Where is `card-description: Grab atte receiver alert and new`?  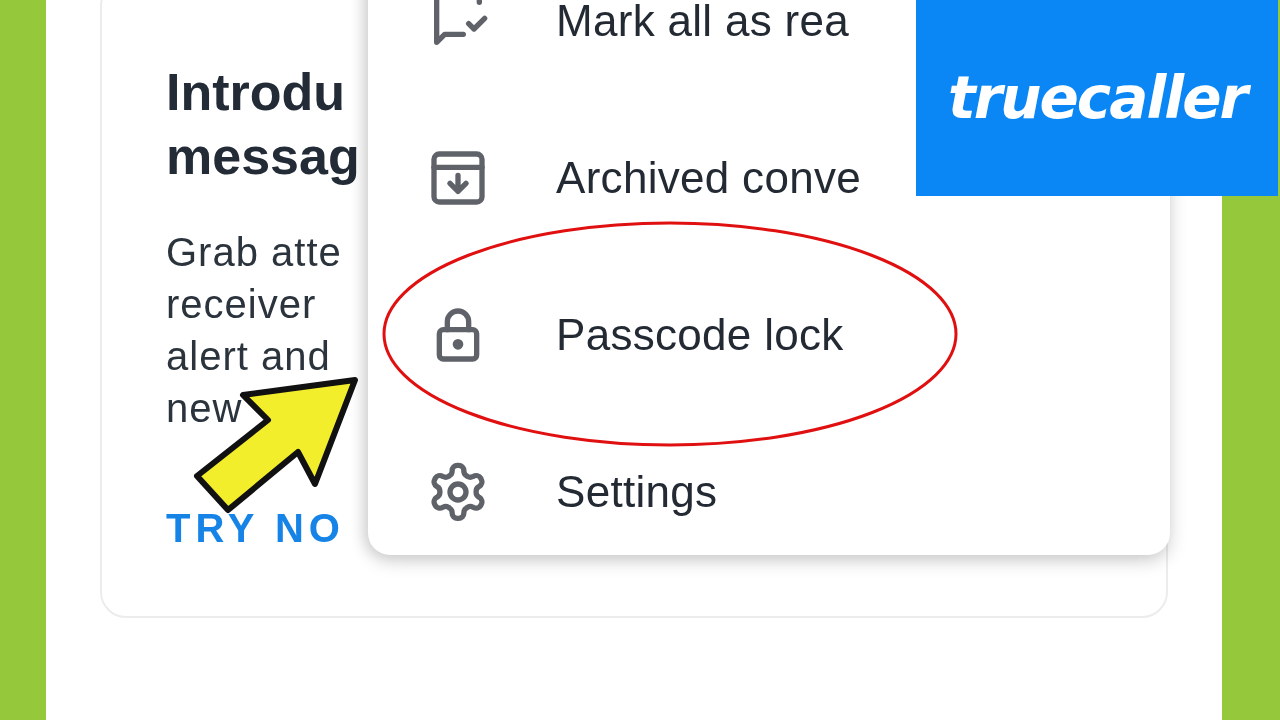
card-description: Grab atte receiver alert and new is located at coordinates (254, 330).